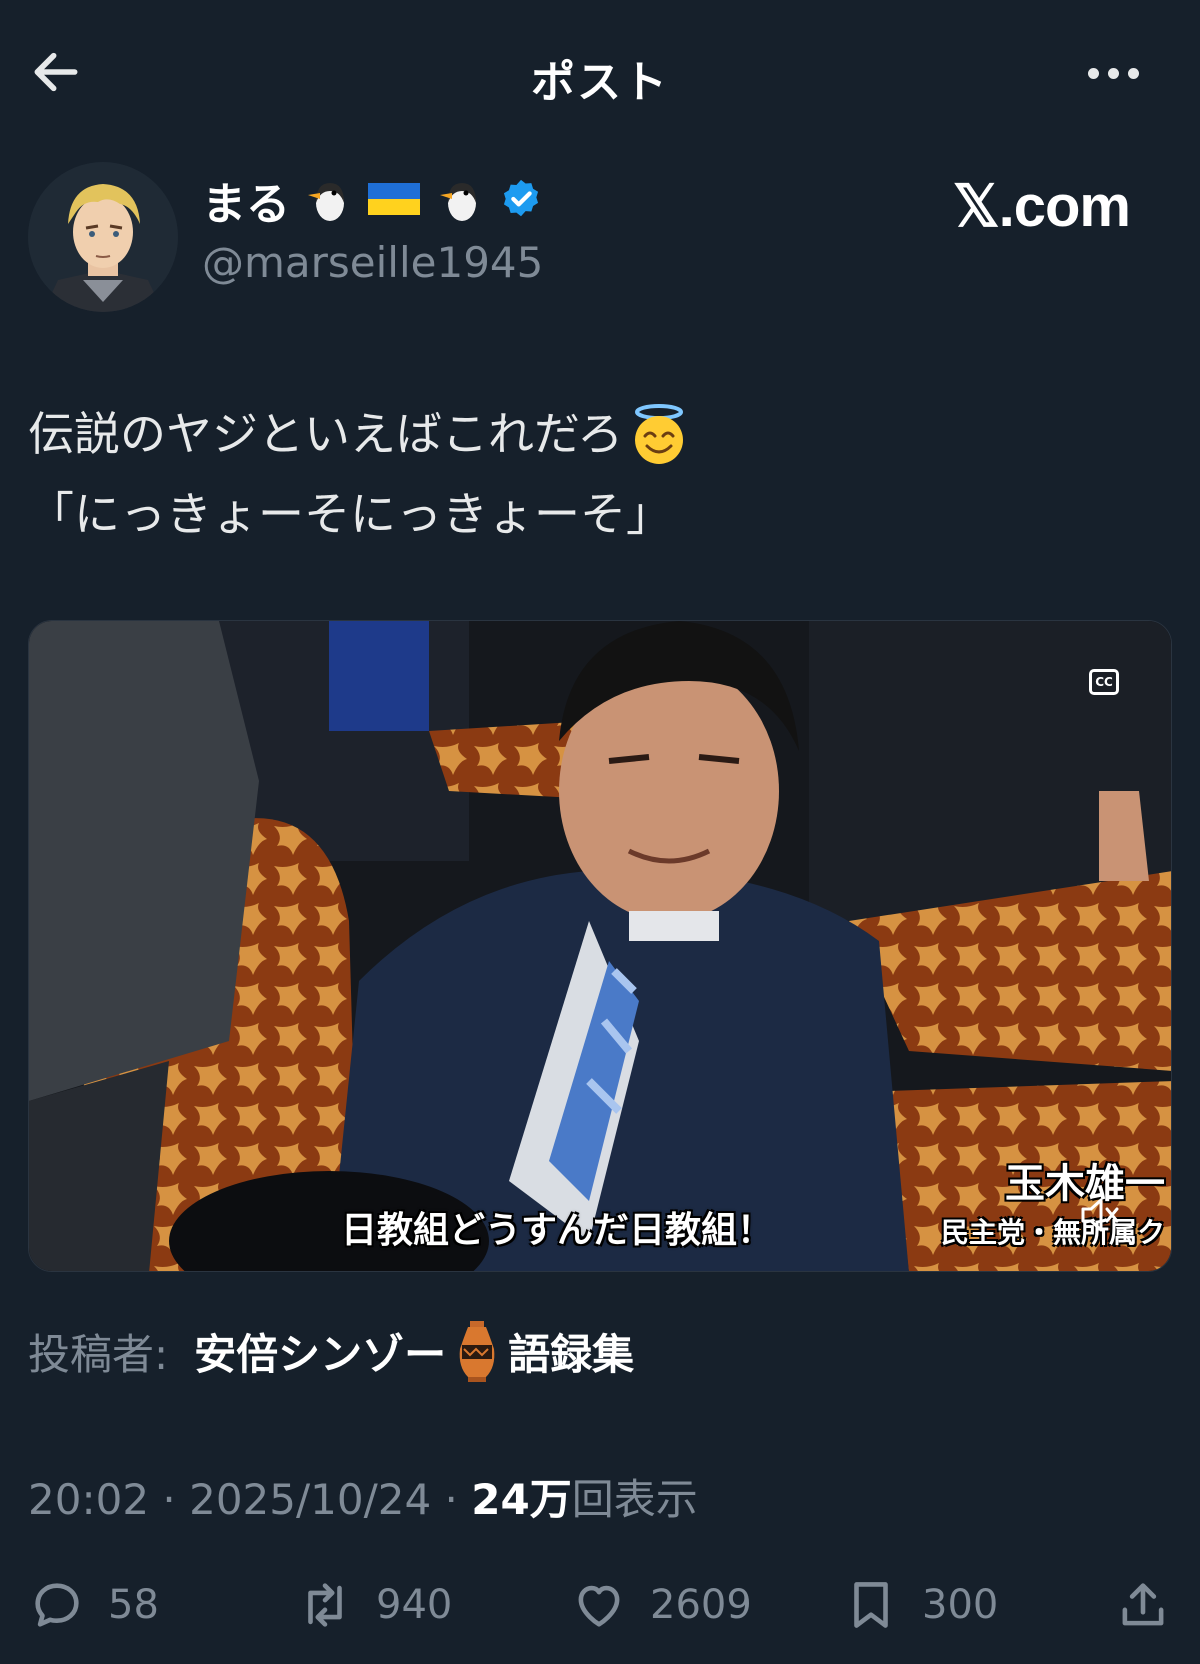 The image size is (1200, 1664). I want to click on tweet-line-2: 「にっきょーそにっきょーそ」, so click(598, 514).